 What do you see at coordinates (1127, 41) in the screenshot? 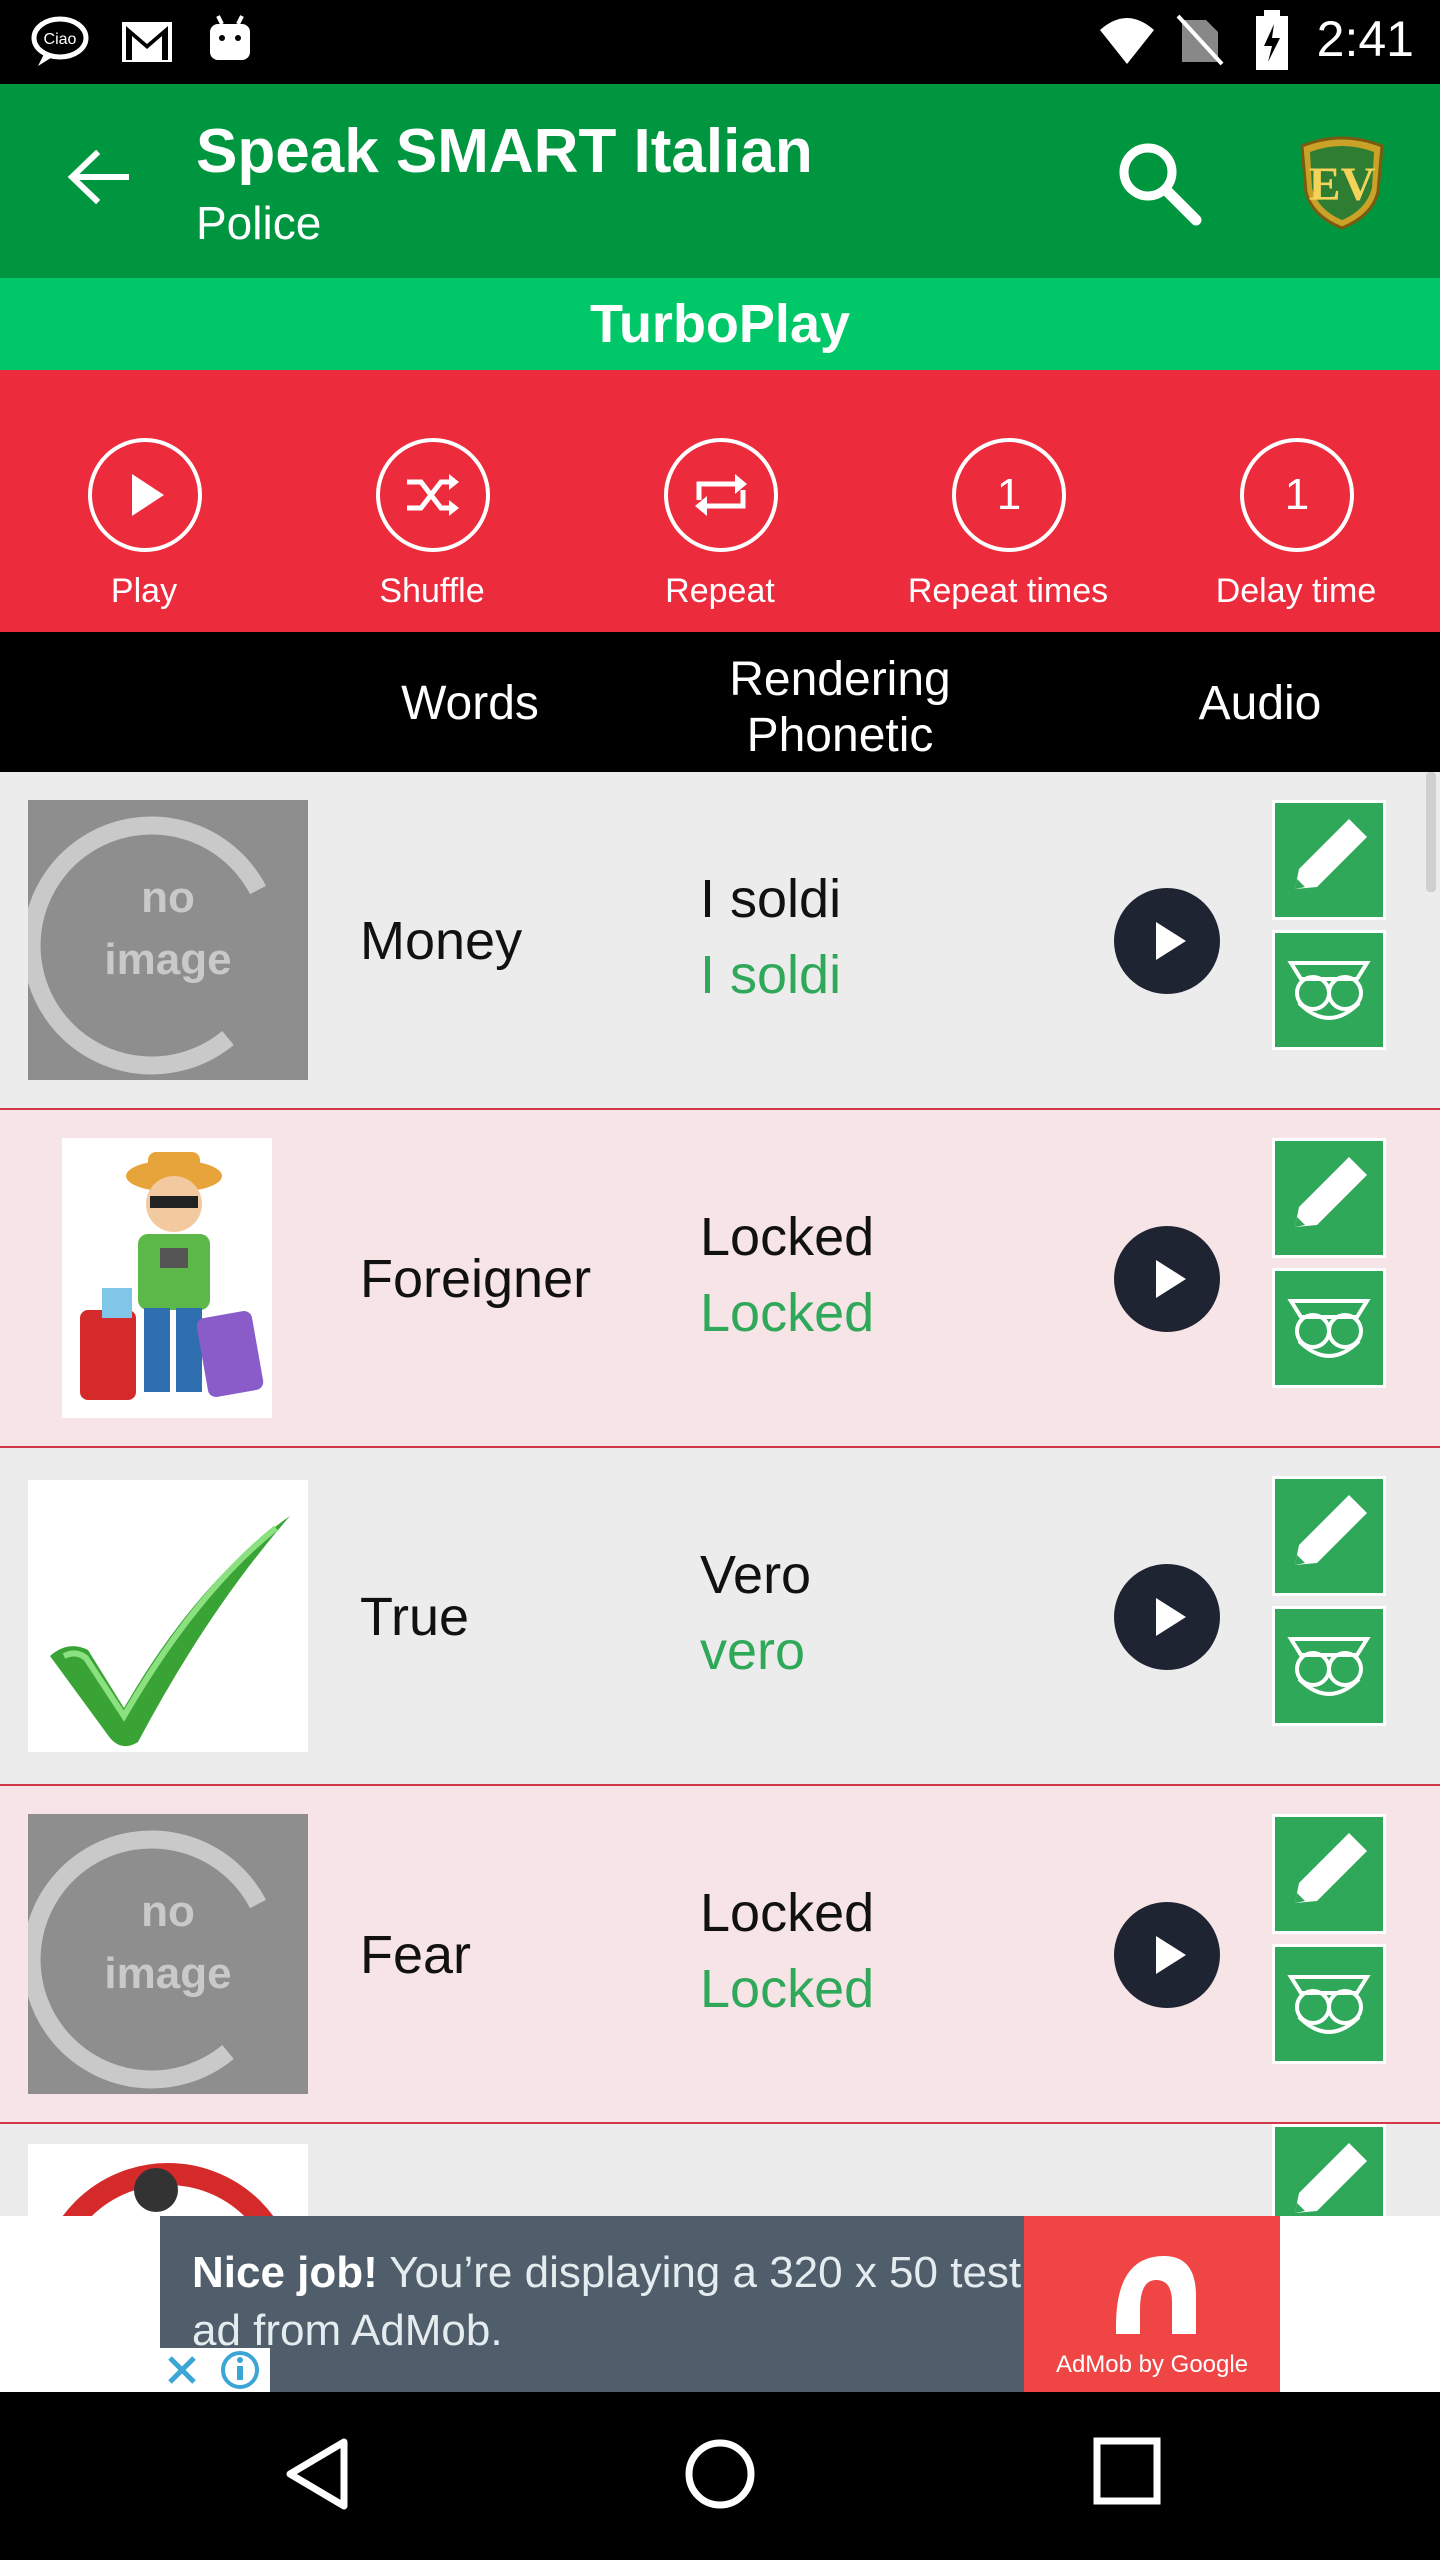
I see `wifi-icon` at bounding box center [1127, 41].